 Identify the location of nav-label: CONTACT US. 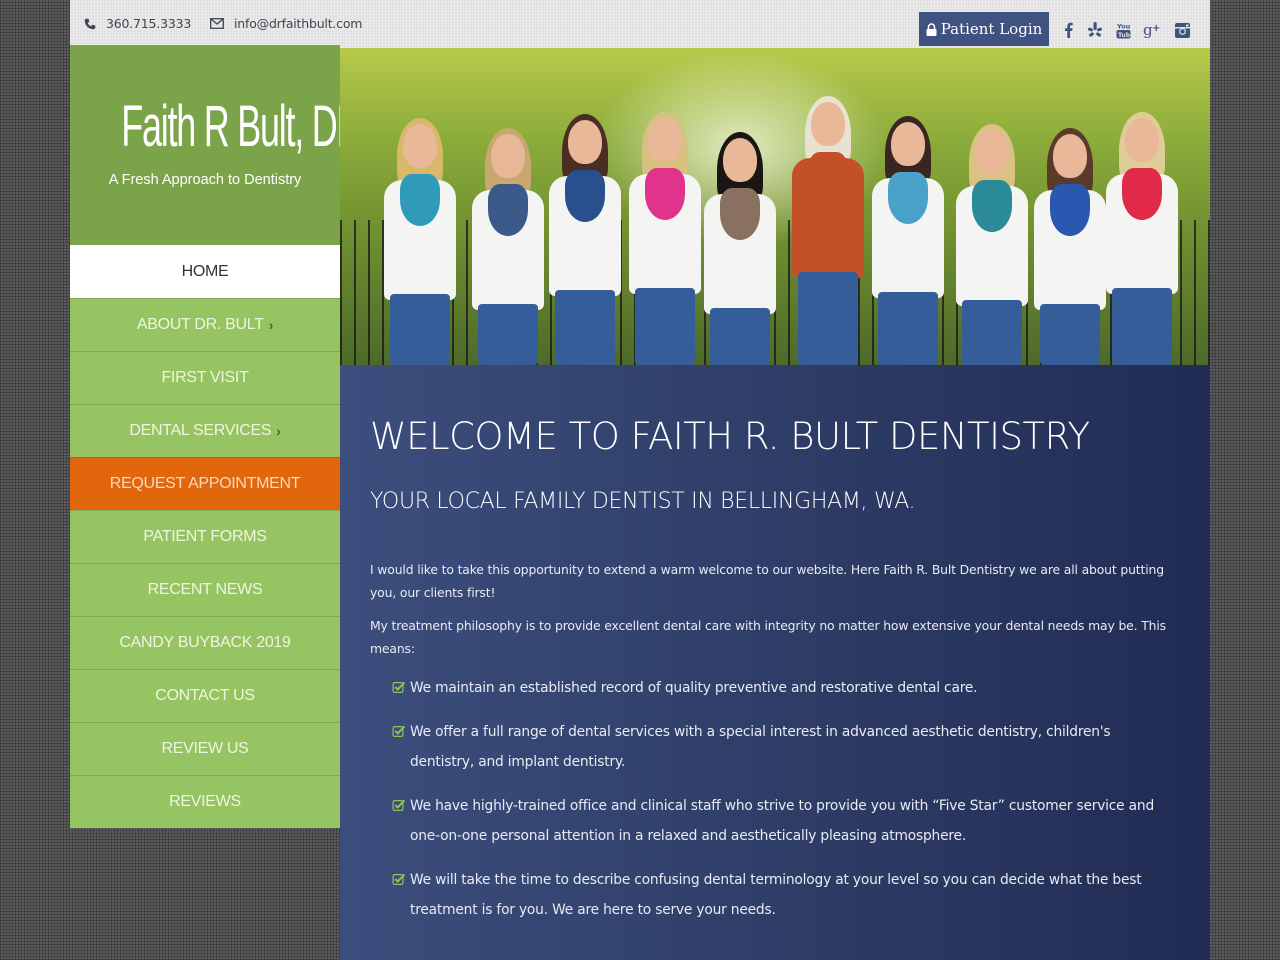
(205, 695).